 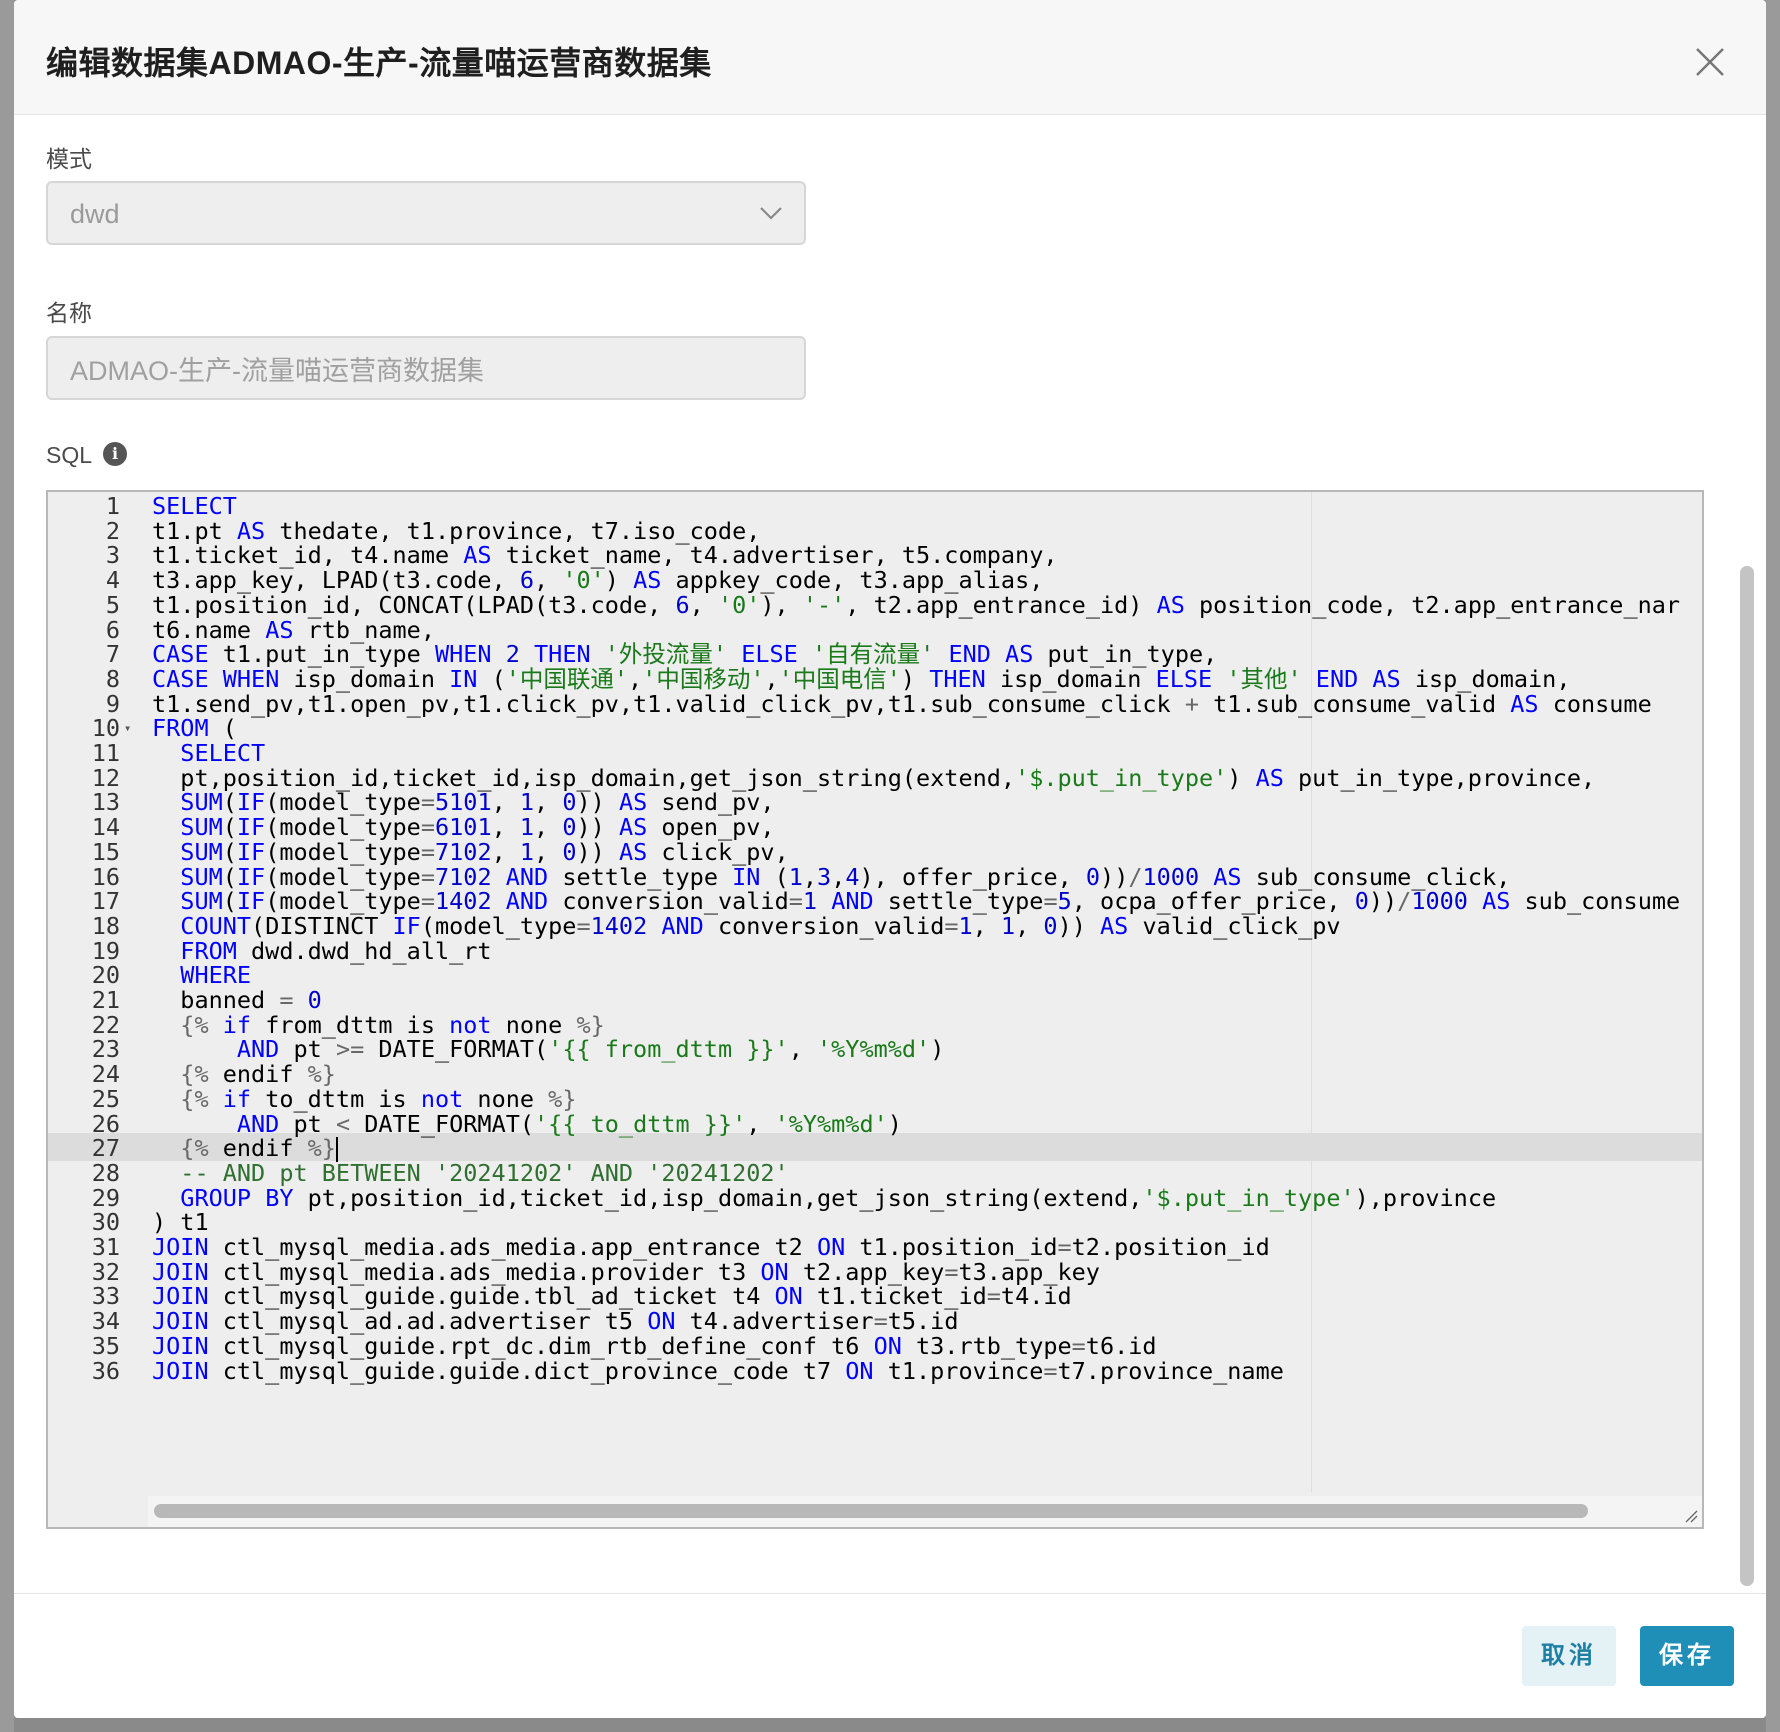 What do you see at coordinates (426, 368) in the screenshot?
I see `name-input` at bounding box center [426, 368].